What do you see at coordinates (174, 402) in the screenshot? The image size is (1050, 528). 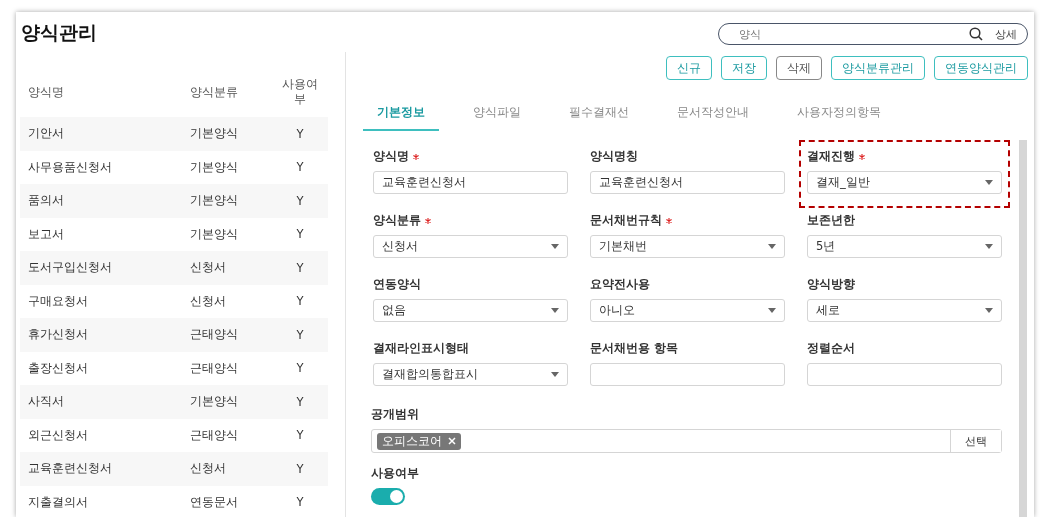 I see `list-row: 사직서 기본양식 Y` at bounding box center [174, 402].